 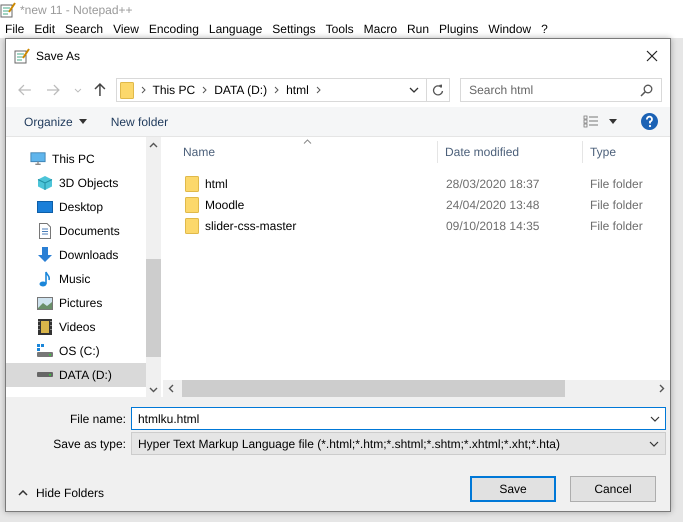 I want to click on window-title: *new 11 - Notepad++, so click(x=76, y=10).